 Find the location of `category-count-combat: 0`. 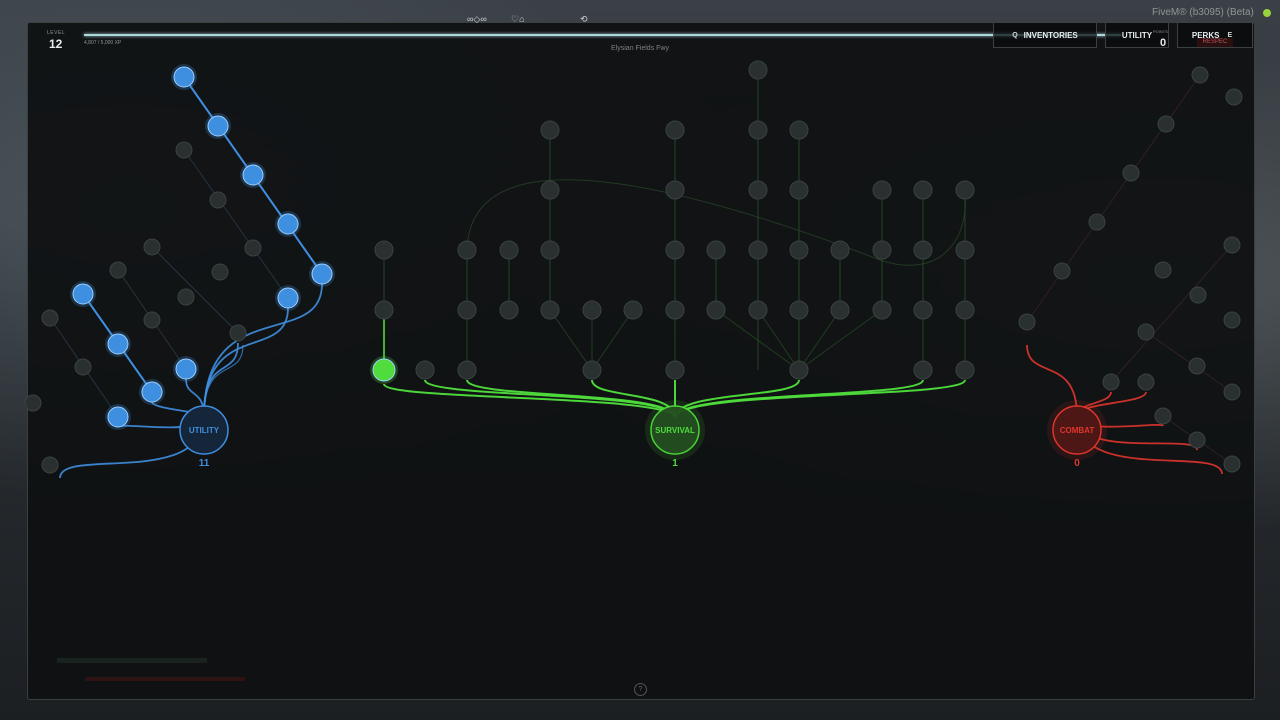

category-count-combat: 0 is located at coordinates (1077, 463).